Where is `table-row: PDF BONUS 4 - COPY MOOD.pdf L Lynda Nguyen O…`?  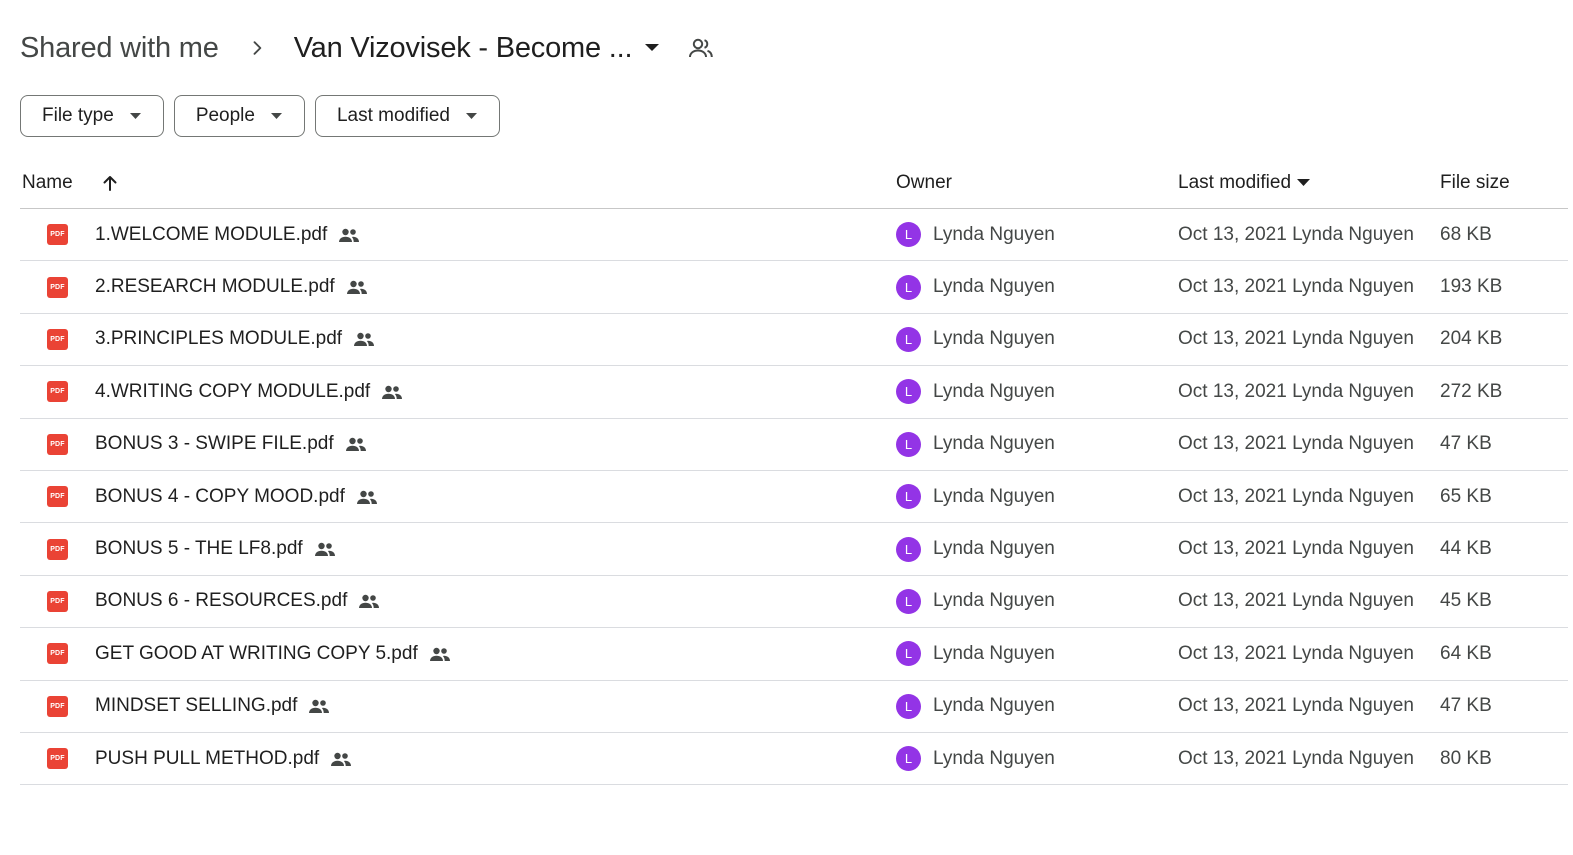 table-row: PDF BONUS 4 - COPY MOOD.pdf L Lynda Nguyen O… is located at coordinates (794, 497).